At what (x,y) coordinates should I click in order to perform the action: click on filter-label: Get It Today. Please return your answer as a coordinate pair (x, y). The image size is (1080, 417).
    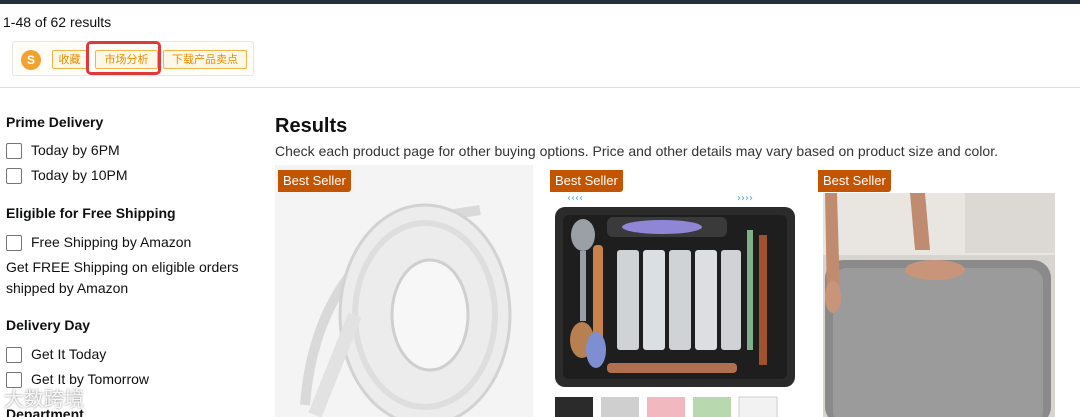
    Looking at the image, I should click on (69, 354).